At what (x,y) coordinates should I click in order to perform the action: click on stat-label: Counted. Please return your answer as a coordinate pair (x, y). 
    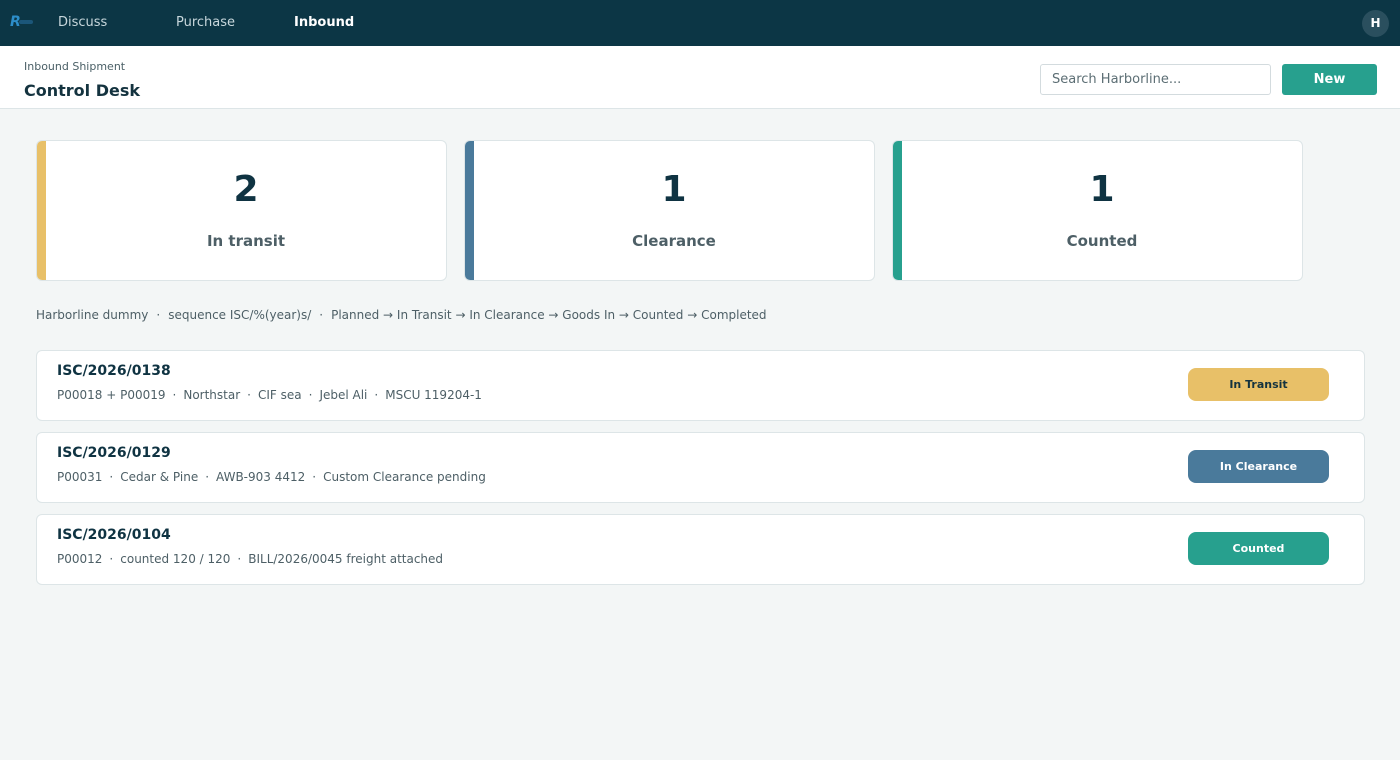
    Looking at the image, I should click on (1102, 241).